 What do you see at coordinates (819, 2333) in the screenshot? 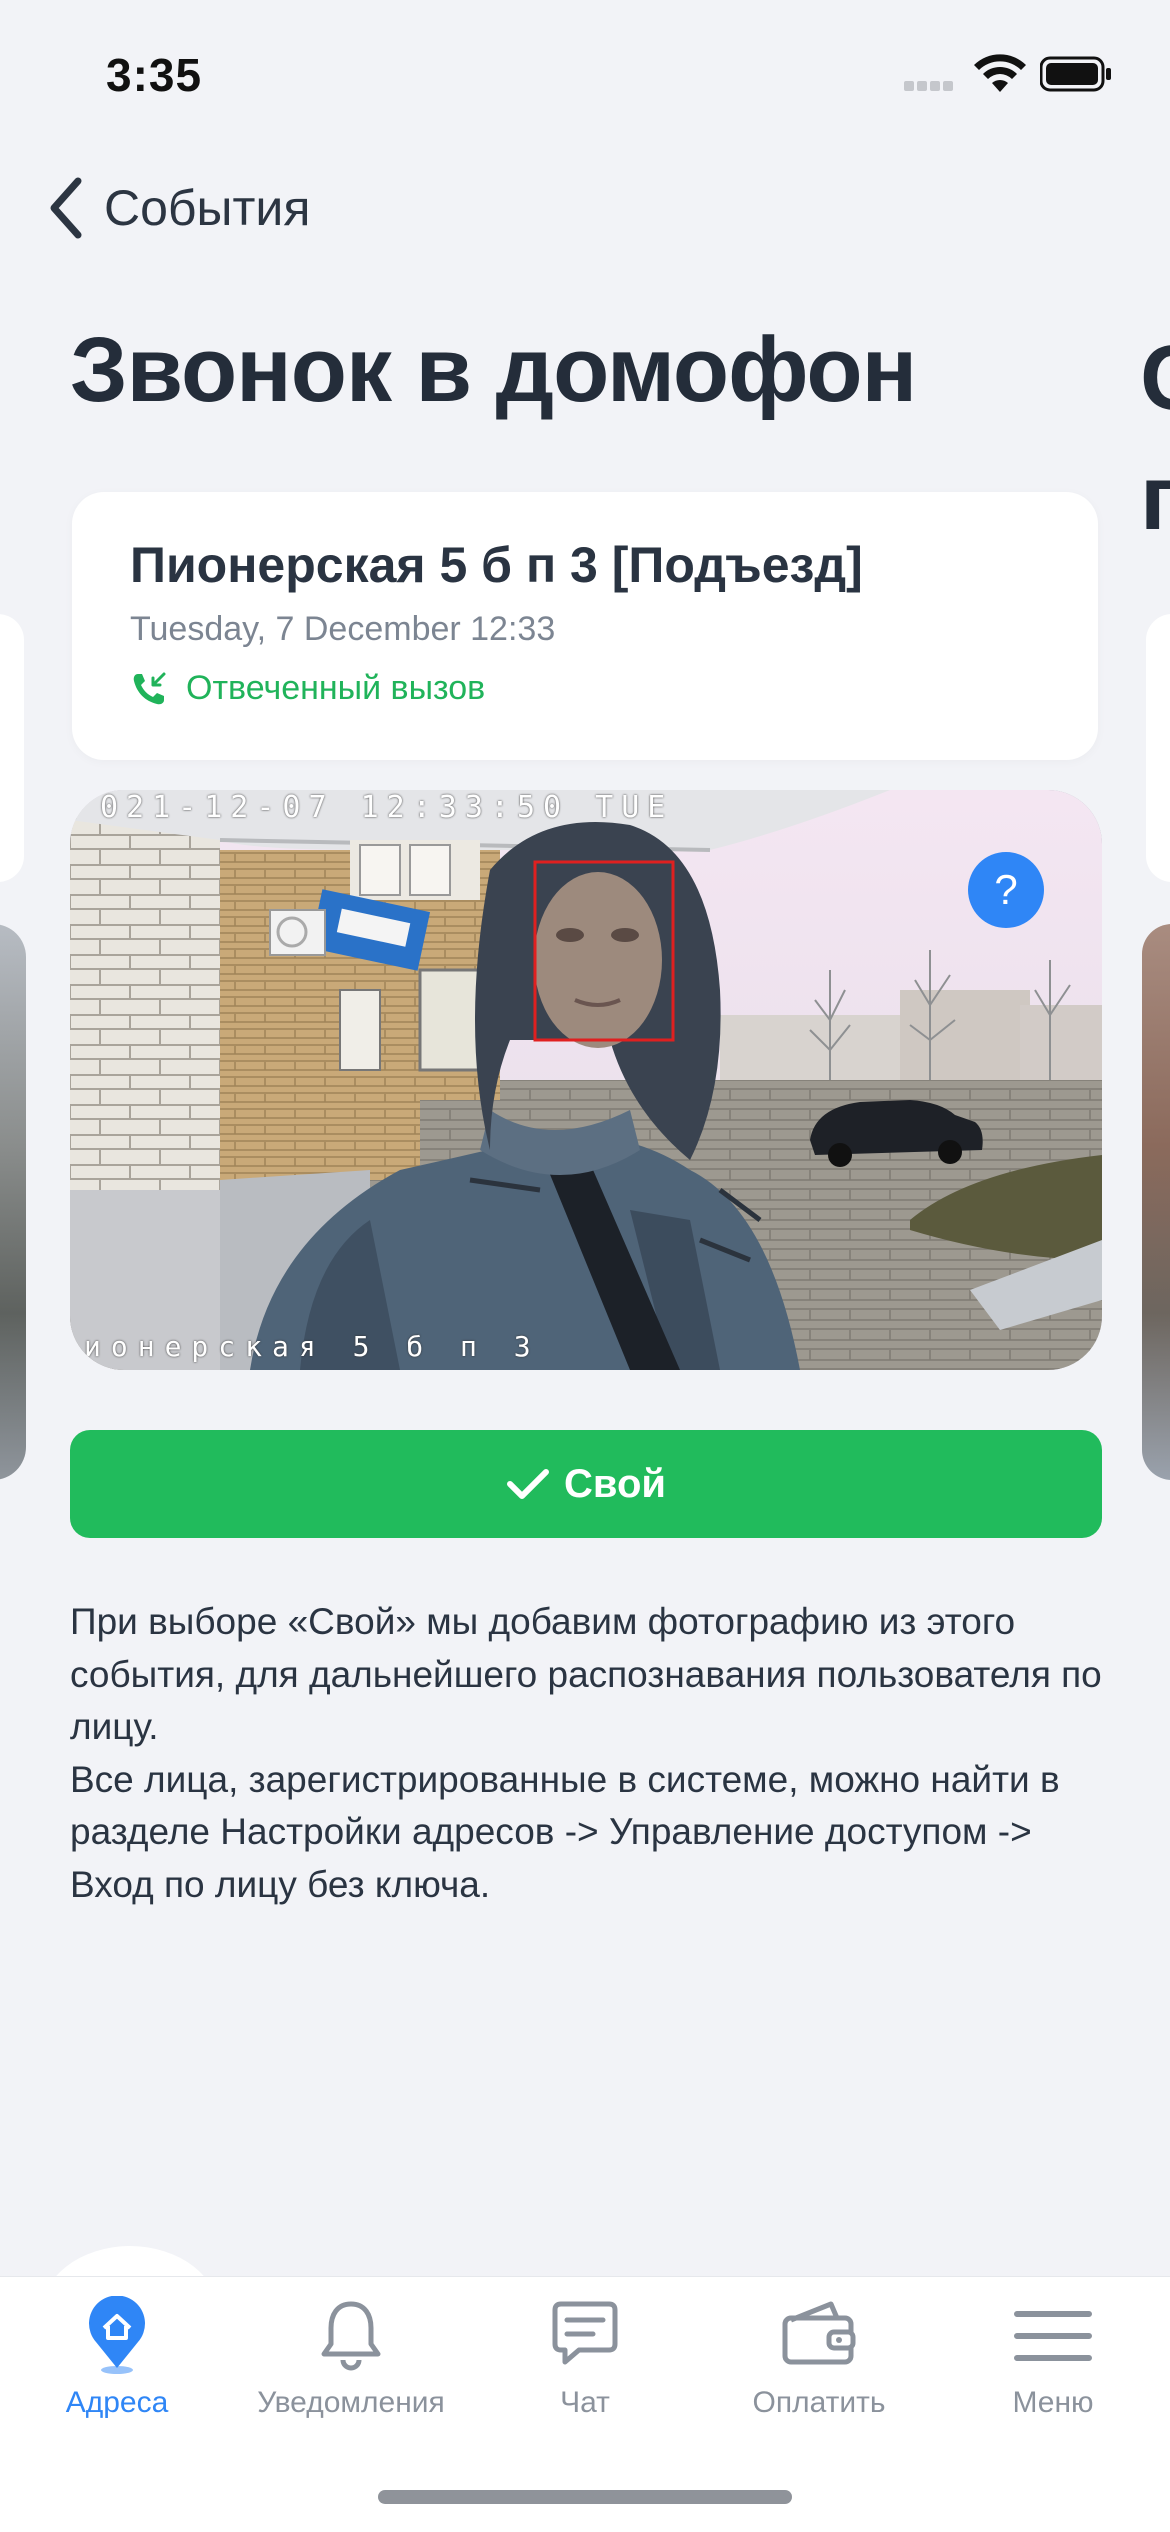
I see `wallet-icon` at bounding box center [819, 2333].